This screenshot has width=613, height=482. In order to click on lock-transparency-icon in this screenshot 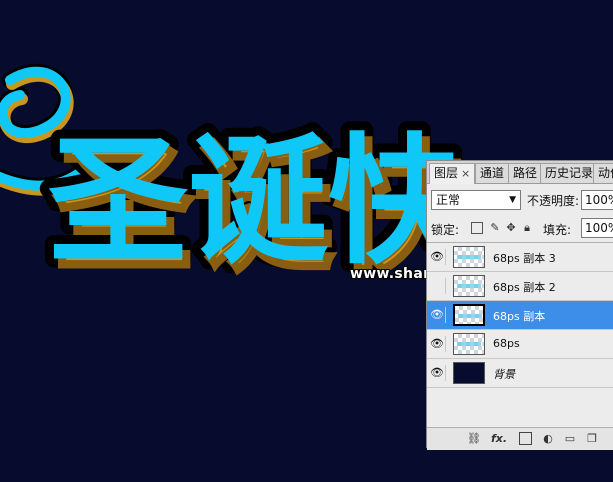, I will do `click(477, 228)`.